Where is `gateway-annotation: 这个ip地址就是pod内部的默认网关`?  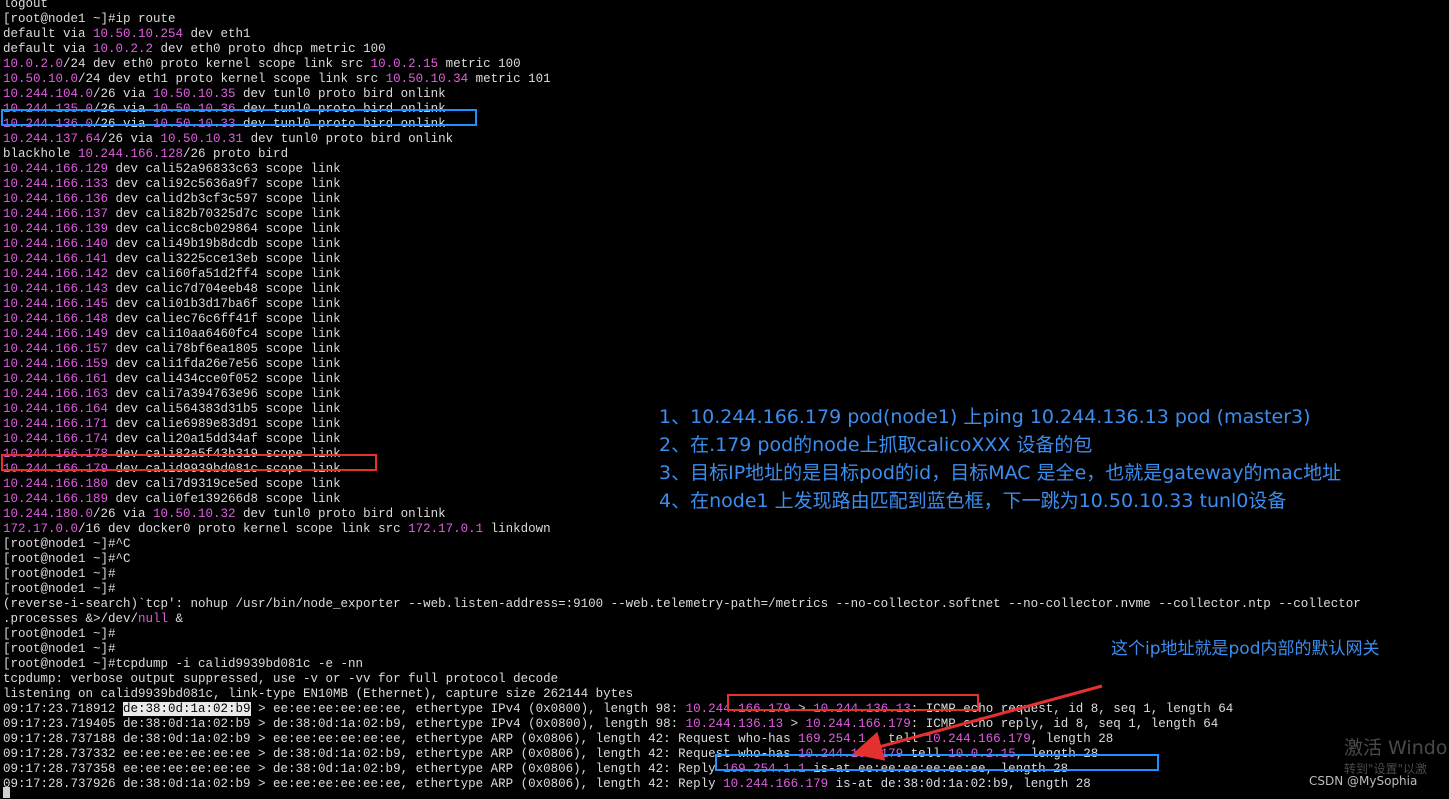 gateway-annotation: 这个ip地址就是pod内部的默认网关 is located at coordinates (1245, 649).